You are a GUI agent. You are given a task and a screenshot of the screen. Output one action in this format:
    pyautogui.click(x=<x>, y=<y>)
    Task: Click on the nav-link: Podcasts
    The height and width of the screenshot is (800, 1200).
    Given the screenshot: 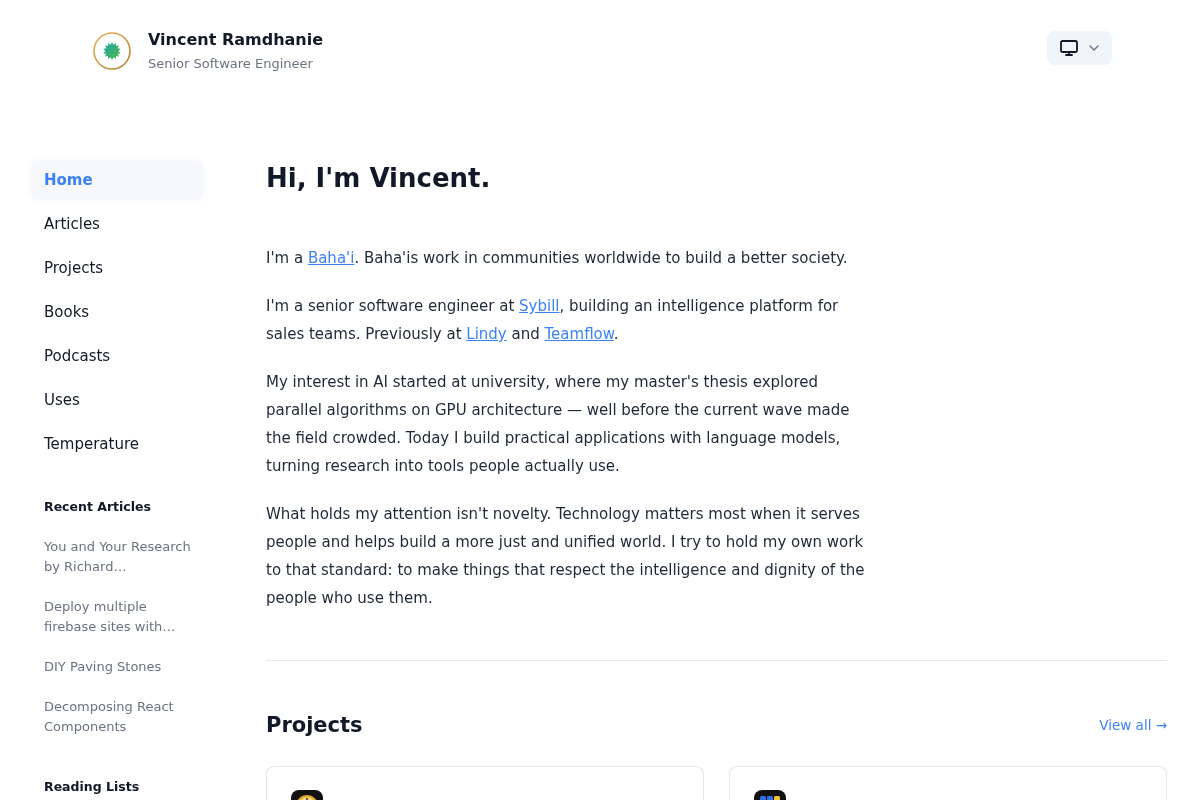 What is the action you would take?
    pyautogui.click(x=117, y=356)
    